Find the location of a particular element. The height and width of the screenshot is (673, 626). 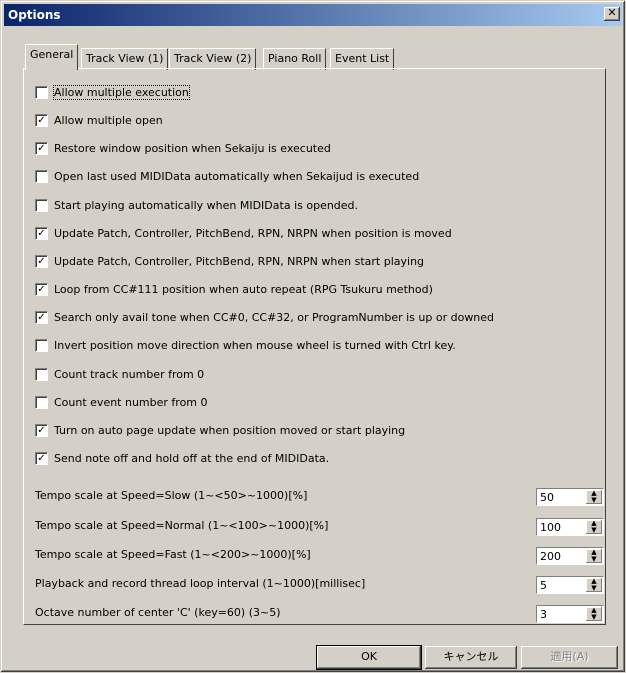

window-title: Options is located at coordinates (34, 15).